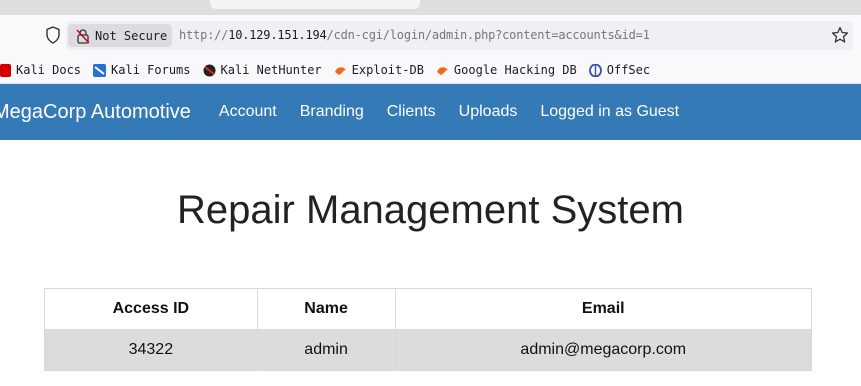 The width and height of the screenshot is (861, 386). What do you see at coordinates (387, 70) in the screenshot?
I see `bookmark-label: Exploit-DB` at bounding box center [387, 70].